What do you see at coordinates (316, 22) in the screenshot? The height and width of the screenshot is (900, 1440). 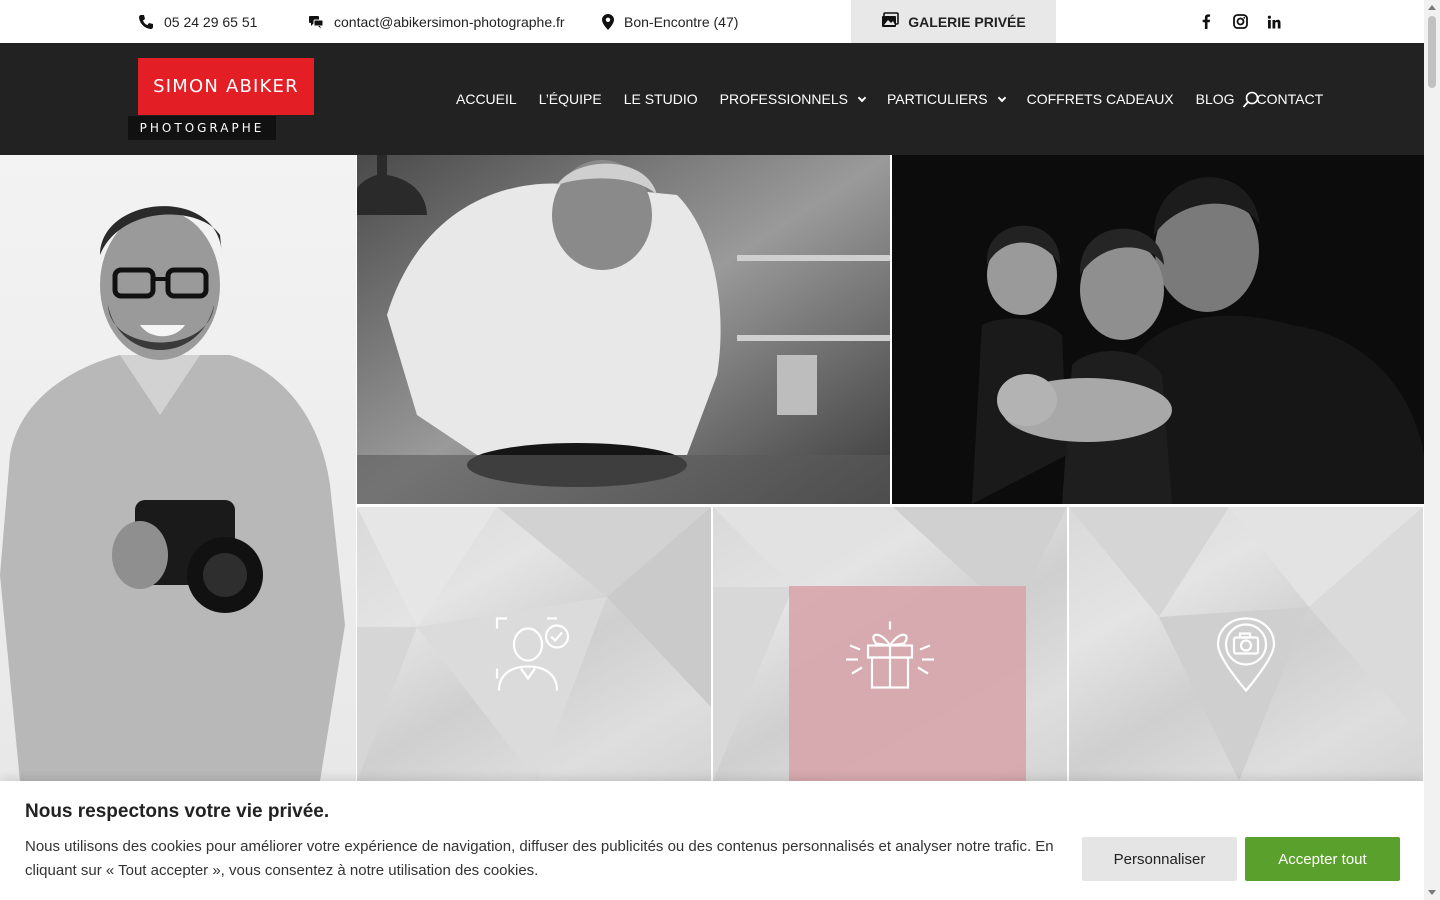 I see `chat-icon` at bounding box center [316, 22].